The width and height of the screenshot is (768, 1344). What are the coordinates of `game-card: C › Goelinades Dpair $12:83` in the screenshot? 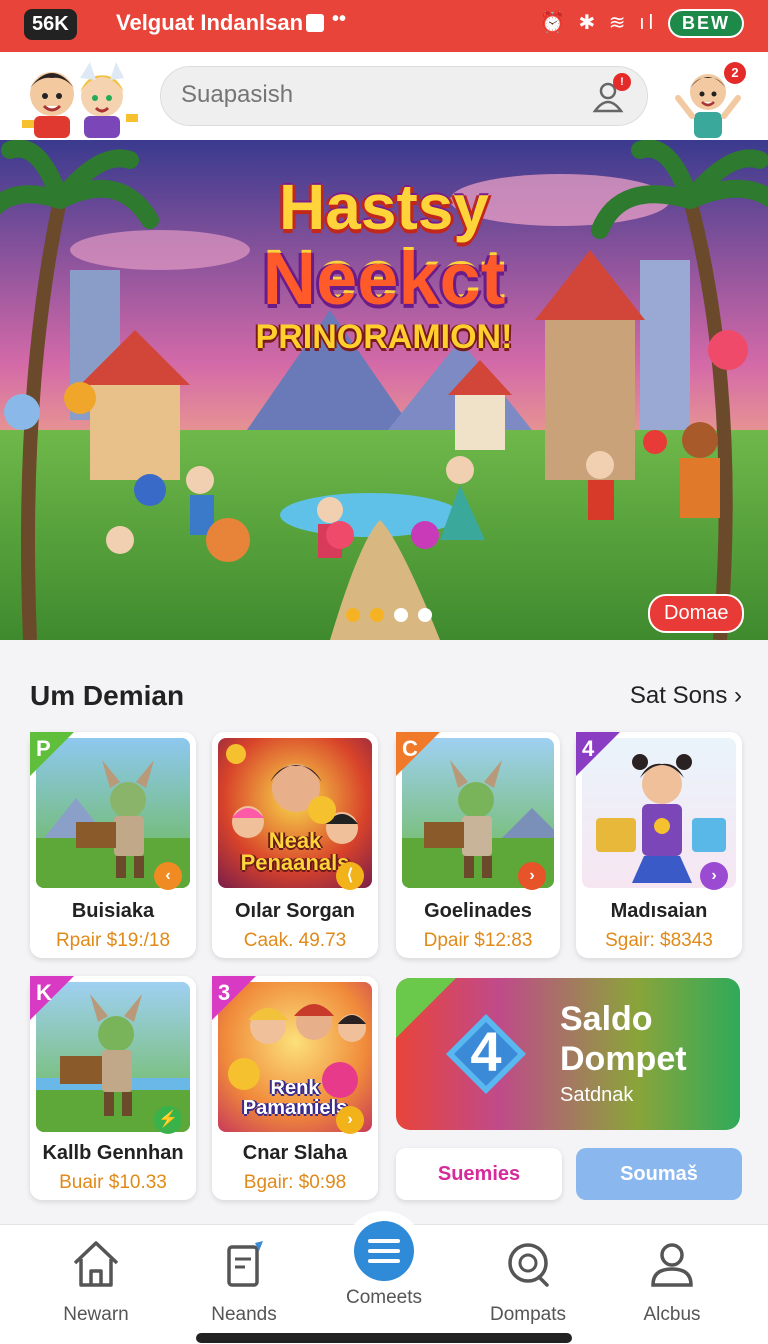 It's located at (478, 845).